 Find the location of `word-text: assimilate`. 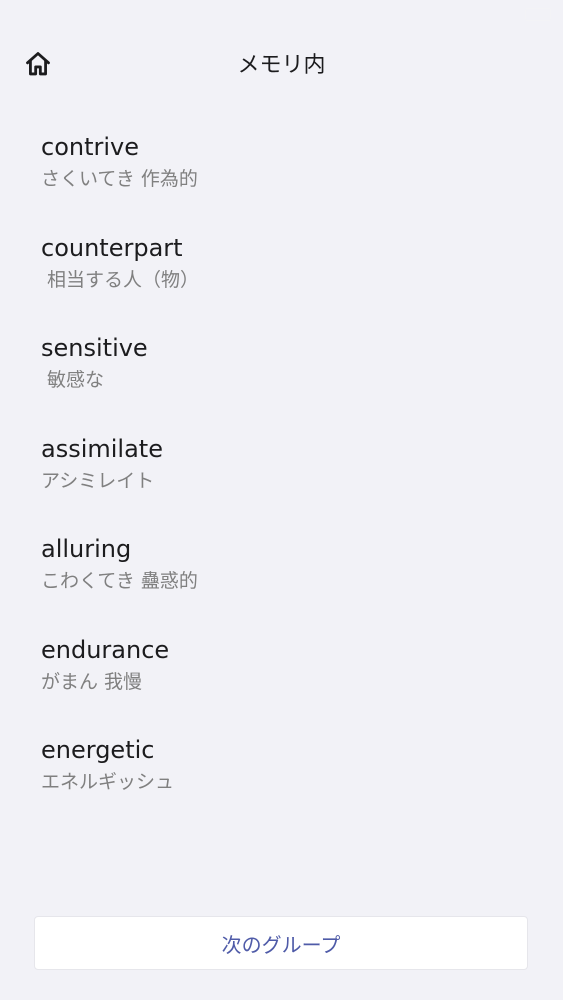

word-text: assimilate is located at coordinates (102, 448).